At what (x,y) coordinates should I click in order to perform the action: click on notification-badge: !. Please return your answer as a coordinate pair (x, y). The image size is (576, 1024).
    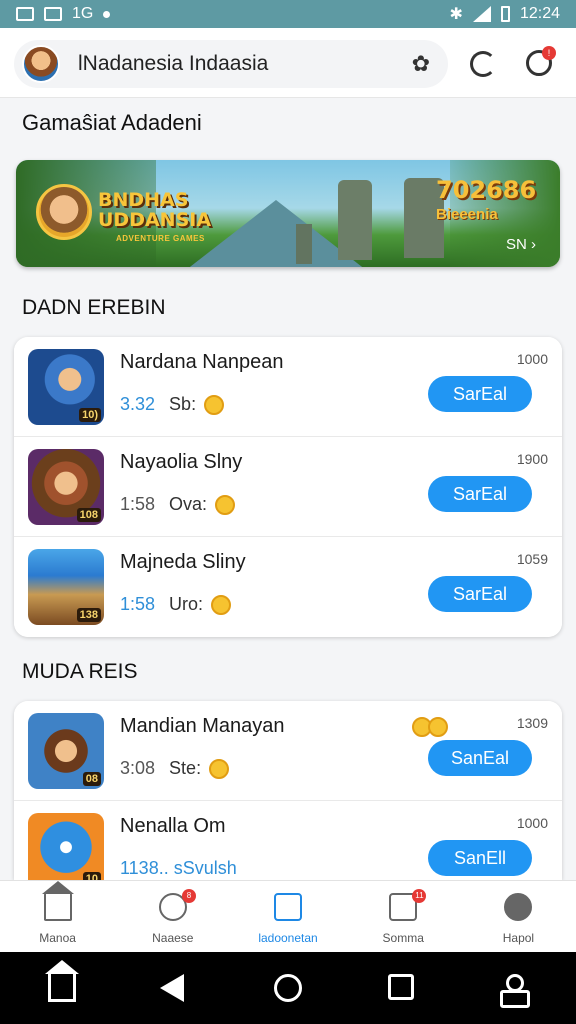
    Looking at the image, I should click on (549, 53).